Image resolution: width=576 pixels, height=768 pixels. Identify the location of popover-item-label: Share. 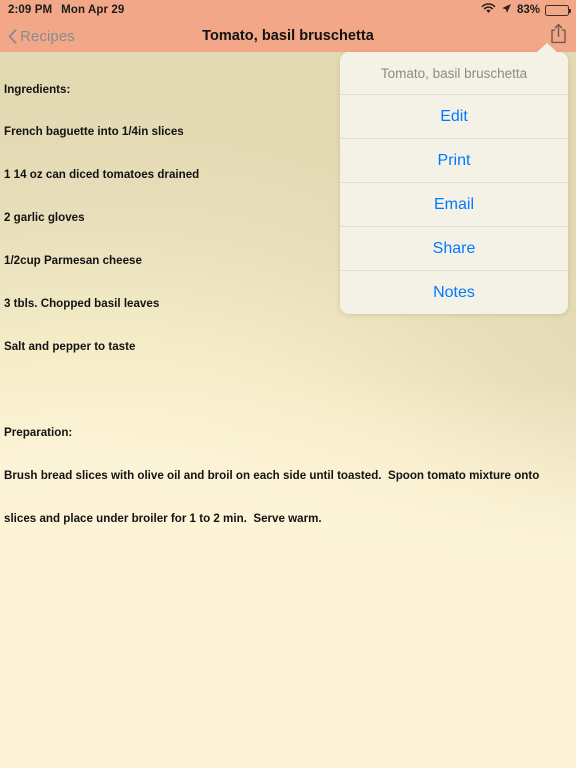
(454, 248).